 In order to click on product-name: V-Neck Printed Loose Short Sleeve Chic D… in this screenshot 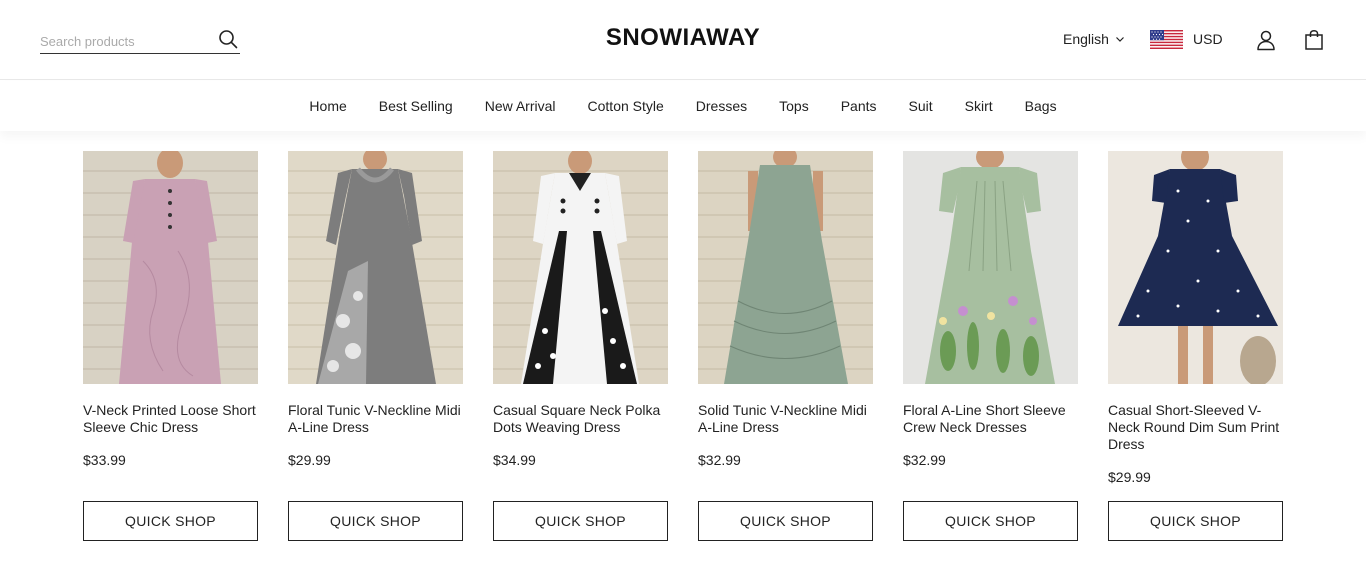, I will do `click(172, 419)`.